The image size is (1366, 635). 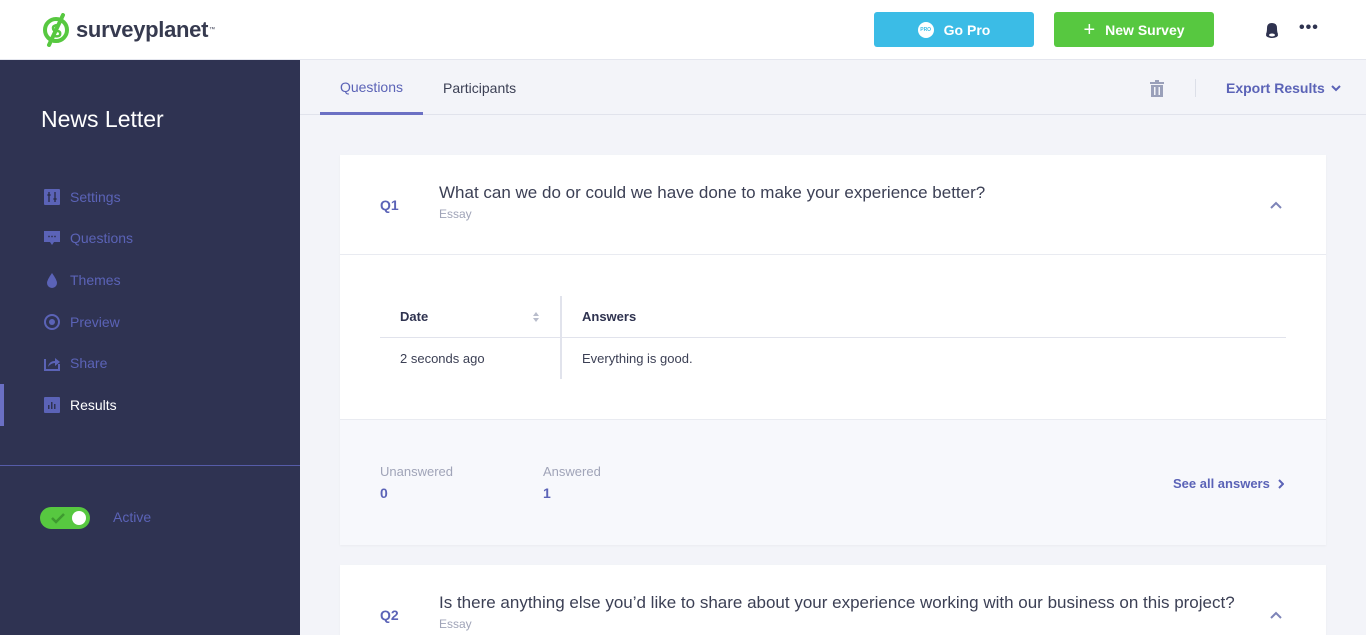 What do you see at coordinates (95, 279) in the screenshot?
I see `sidebar-item-label: Themes` at bounding box center [95, 279].